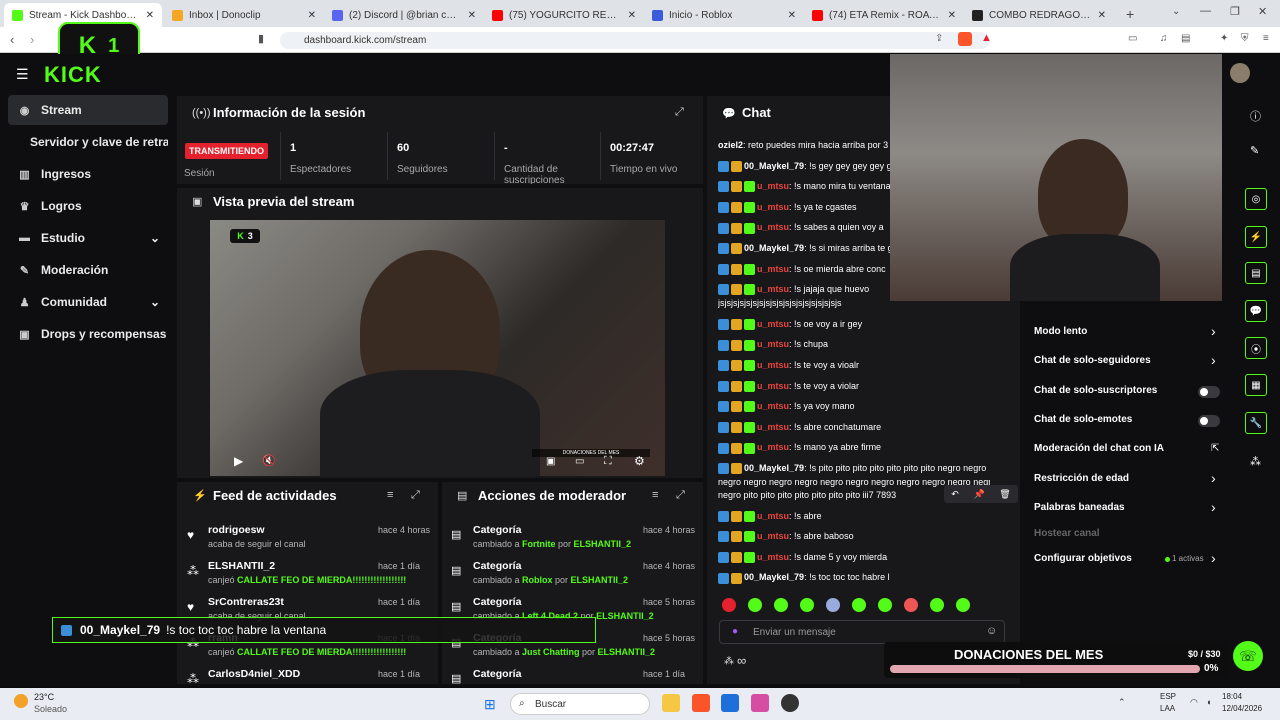 The width and height of the screenshot is (1280, 720). Describe the element at coordinates (1256, 199) in the screenshot. I see `rail-camera-button: ◎` at that location.